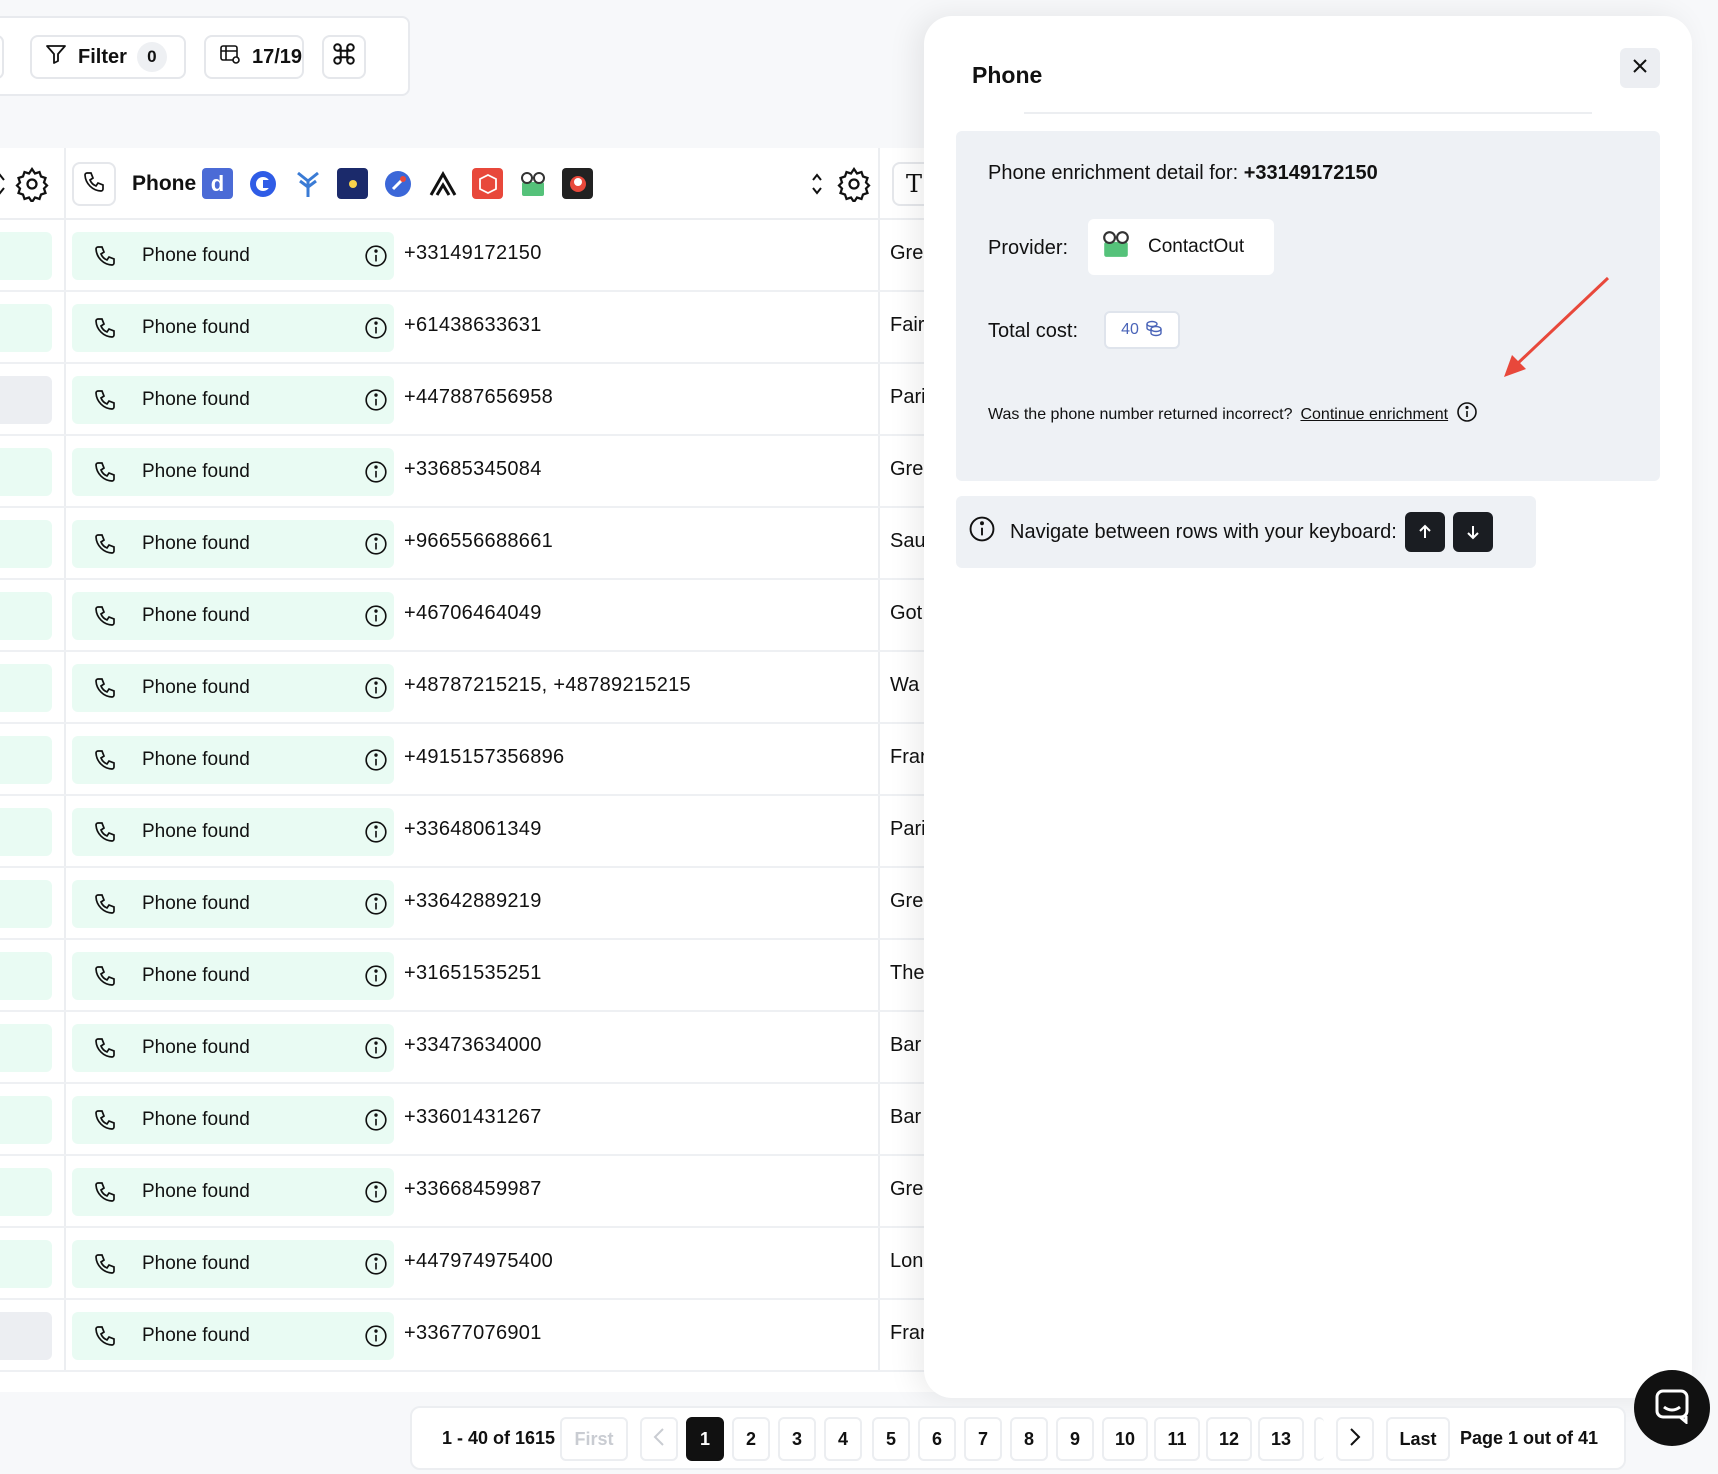 The width and height of the screenshot is (1718, 1474). What do you see at coordinates (891, 1439) in the screenshot?
I see `page-button: 5` at bounding box center [891, 1439].